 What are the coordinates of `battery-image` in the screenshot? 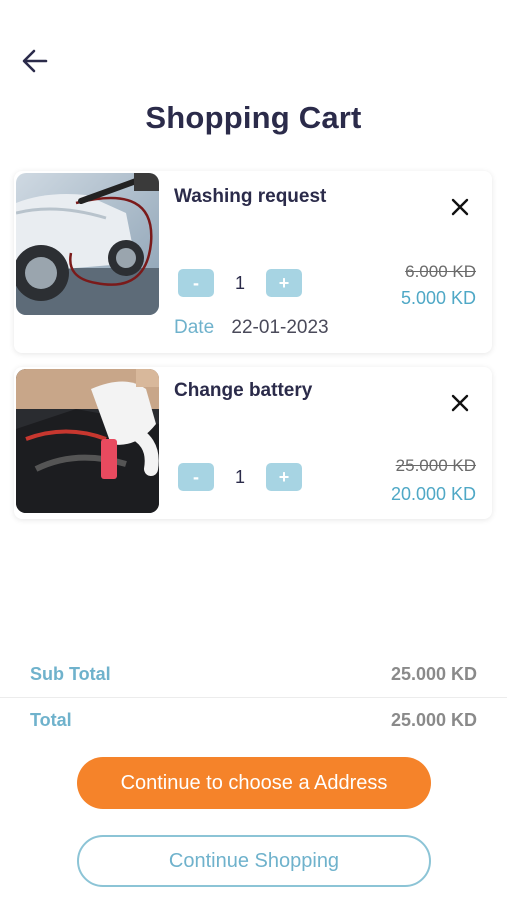 It's located at (87, 441).